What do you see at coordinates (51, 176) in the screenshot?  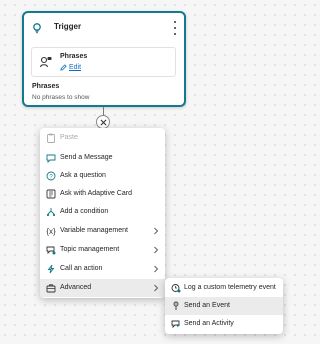 I see `question-icon: ?` at bounding box center [51, 176].